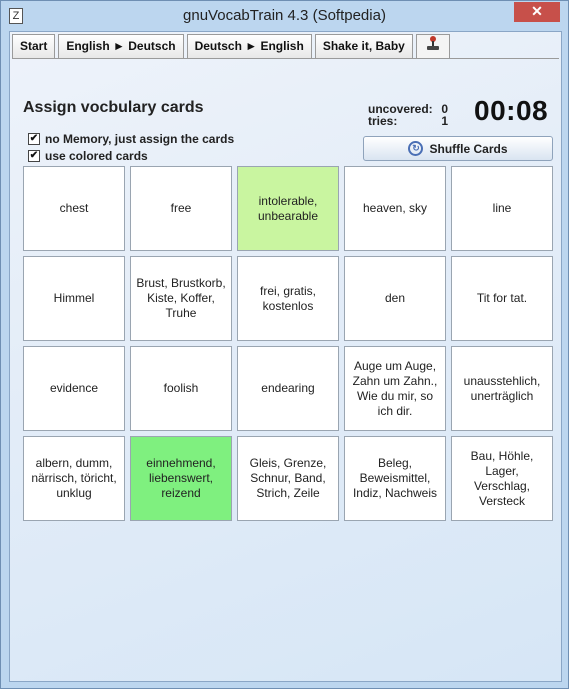 Image resolution: width=569 pixels, height=689 pixels. I want to click on vocab-card: Tit for tat., so click(502, 298).